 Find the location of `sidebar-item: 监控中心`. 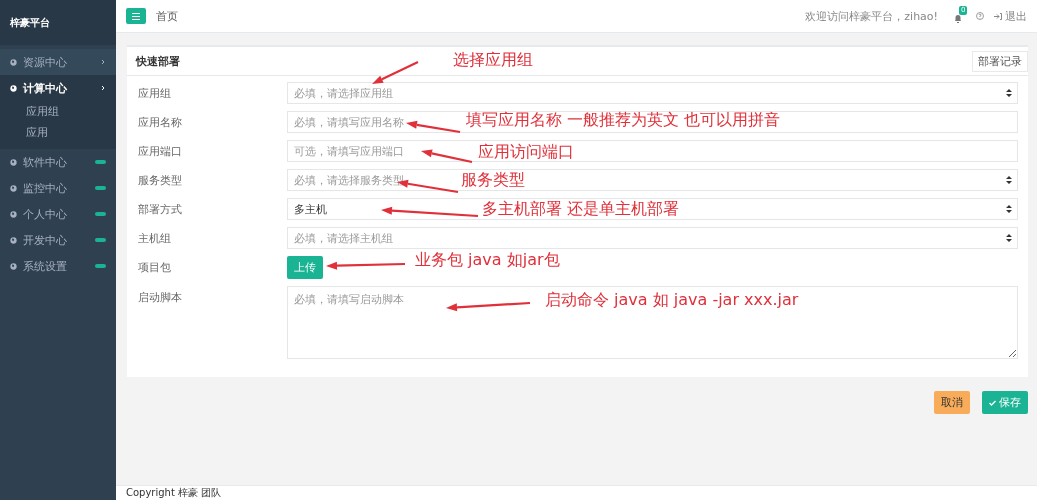

sidebar-item: 监控中心 is located at coordinates (58, 188).